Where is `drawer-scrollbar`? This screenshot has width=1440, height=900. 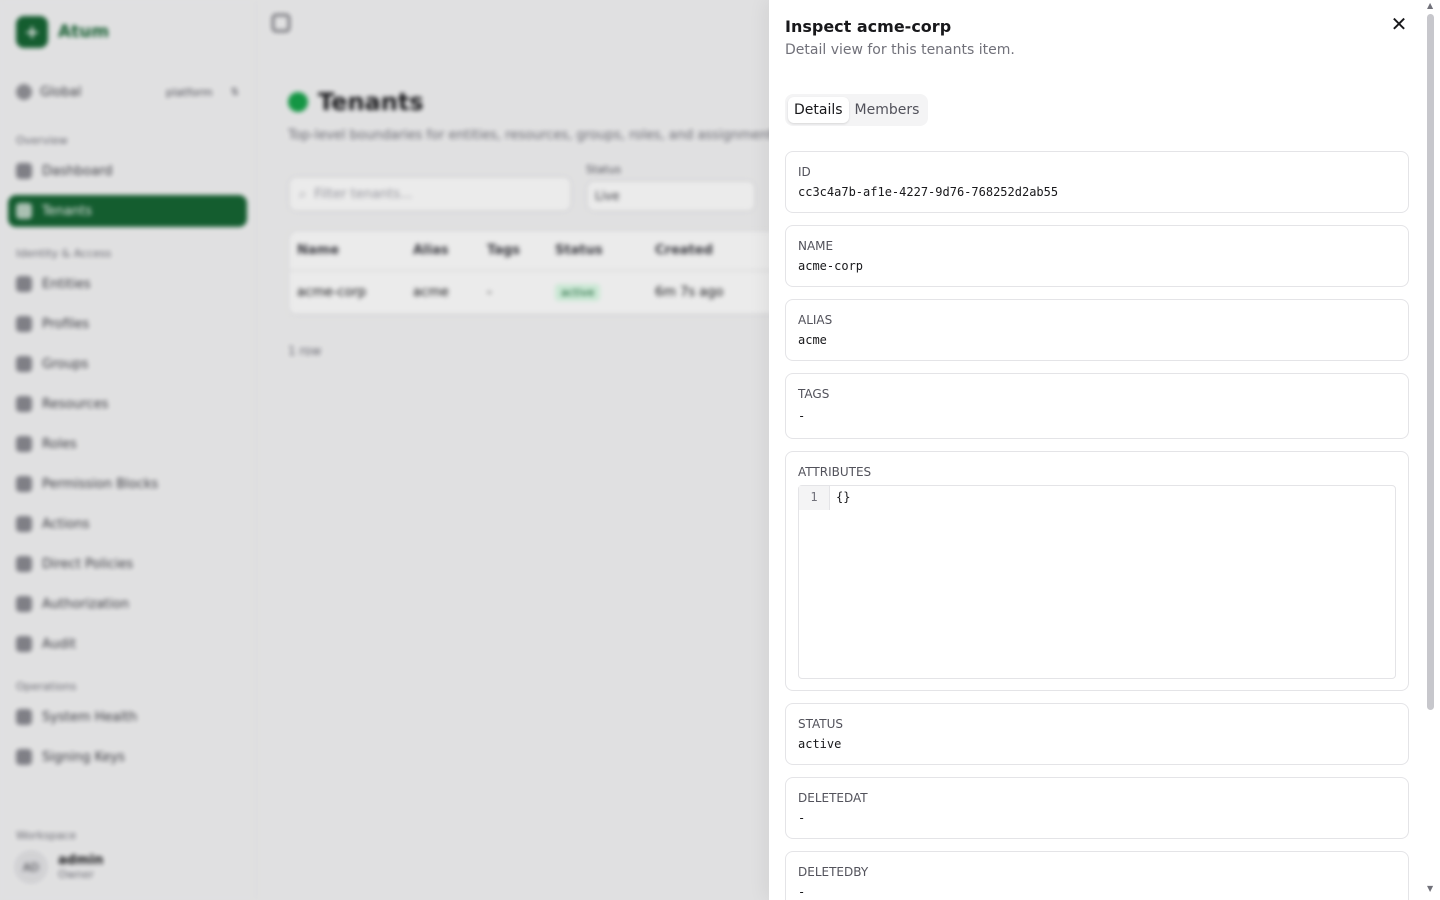
drawer-scrollbar is located at coordinates (1430, 362).